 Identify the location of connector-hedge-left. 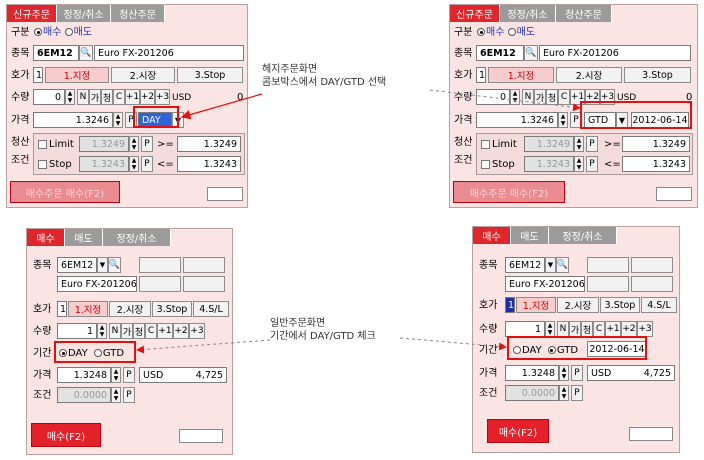
(221, 106).